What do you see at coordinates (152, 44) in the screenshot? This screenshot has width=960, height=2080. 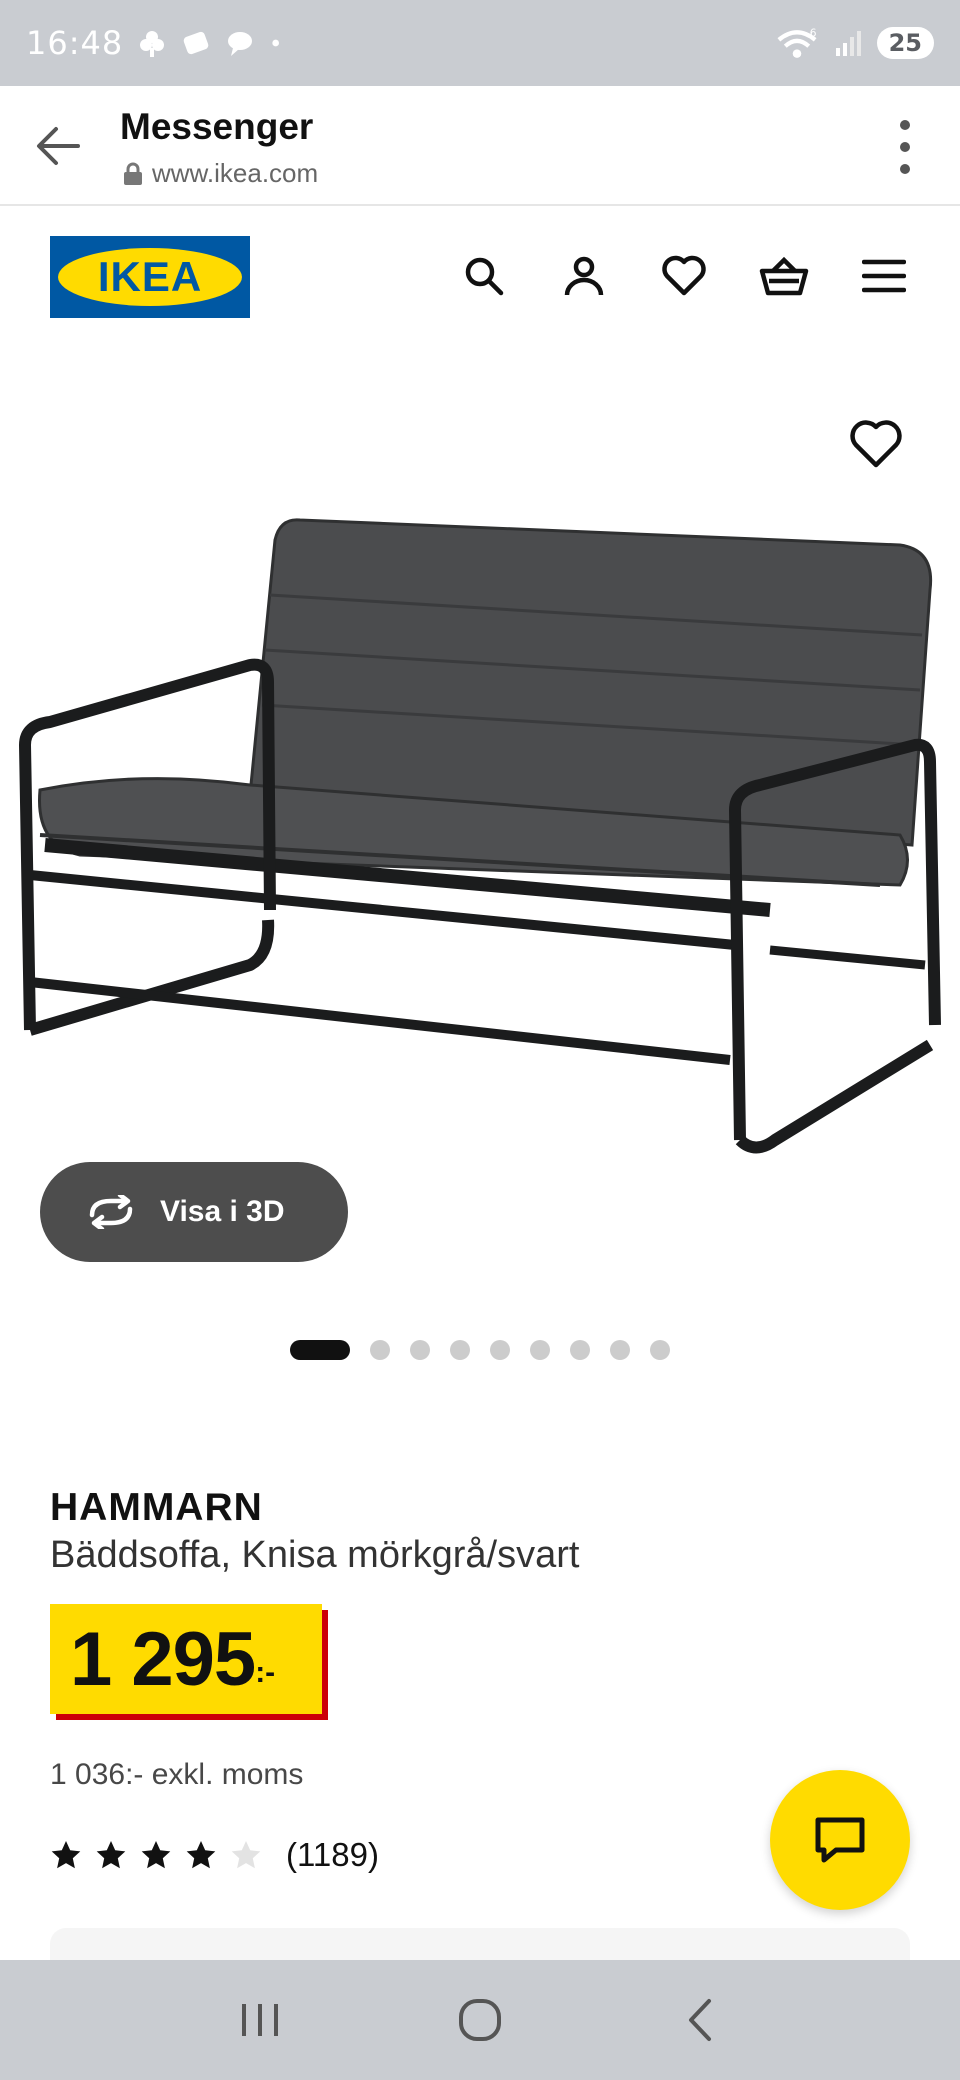 I see `flower-icon` at bounding box center [152, 44].